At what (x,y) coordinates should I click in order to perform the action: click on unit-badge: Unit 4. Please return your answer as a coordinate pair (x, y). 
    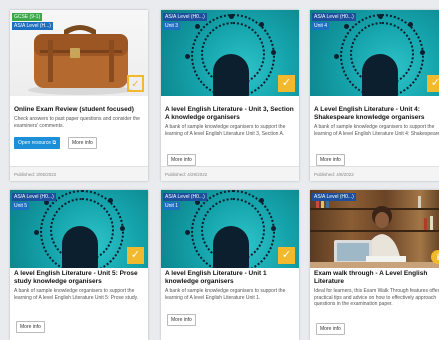
    Looking at the image, I should click on (321, 26).